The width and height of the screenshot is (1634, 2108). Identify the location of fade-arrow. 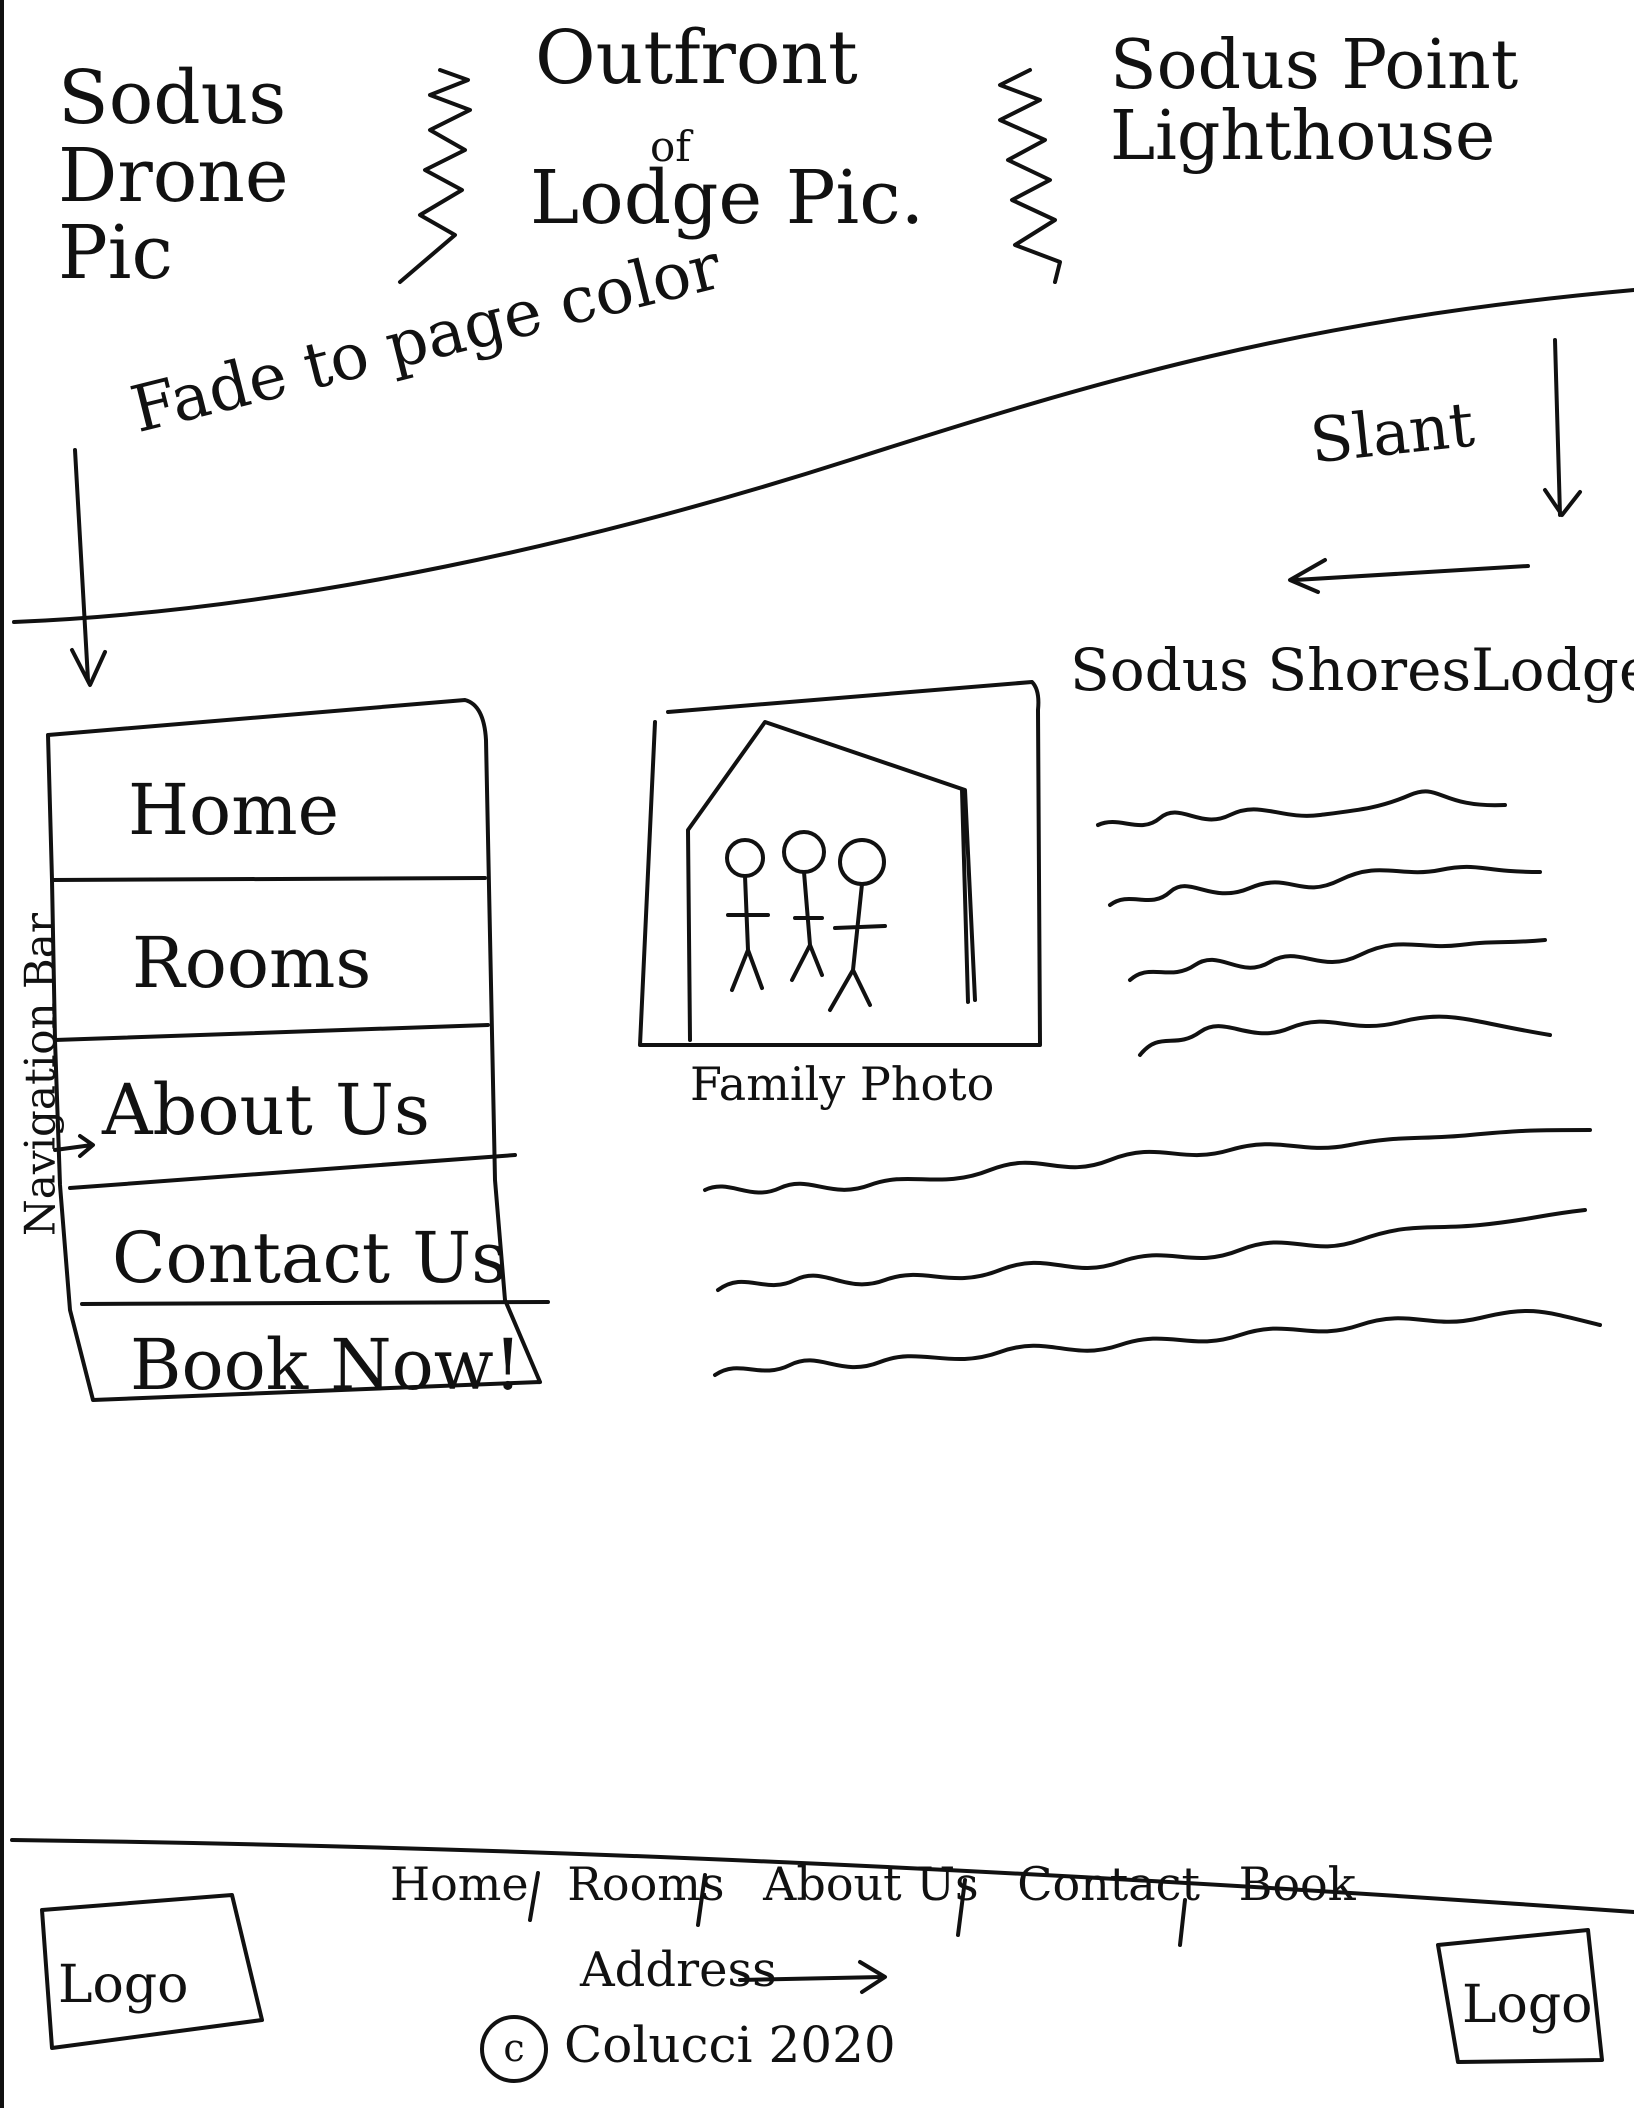
(88, 567).